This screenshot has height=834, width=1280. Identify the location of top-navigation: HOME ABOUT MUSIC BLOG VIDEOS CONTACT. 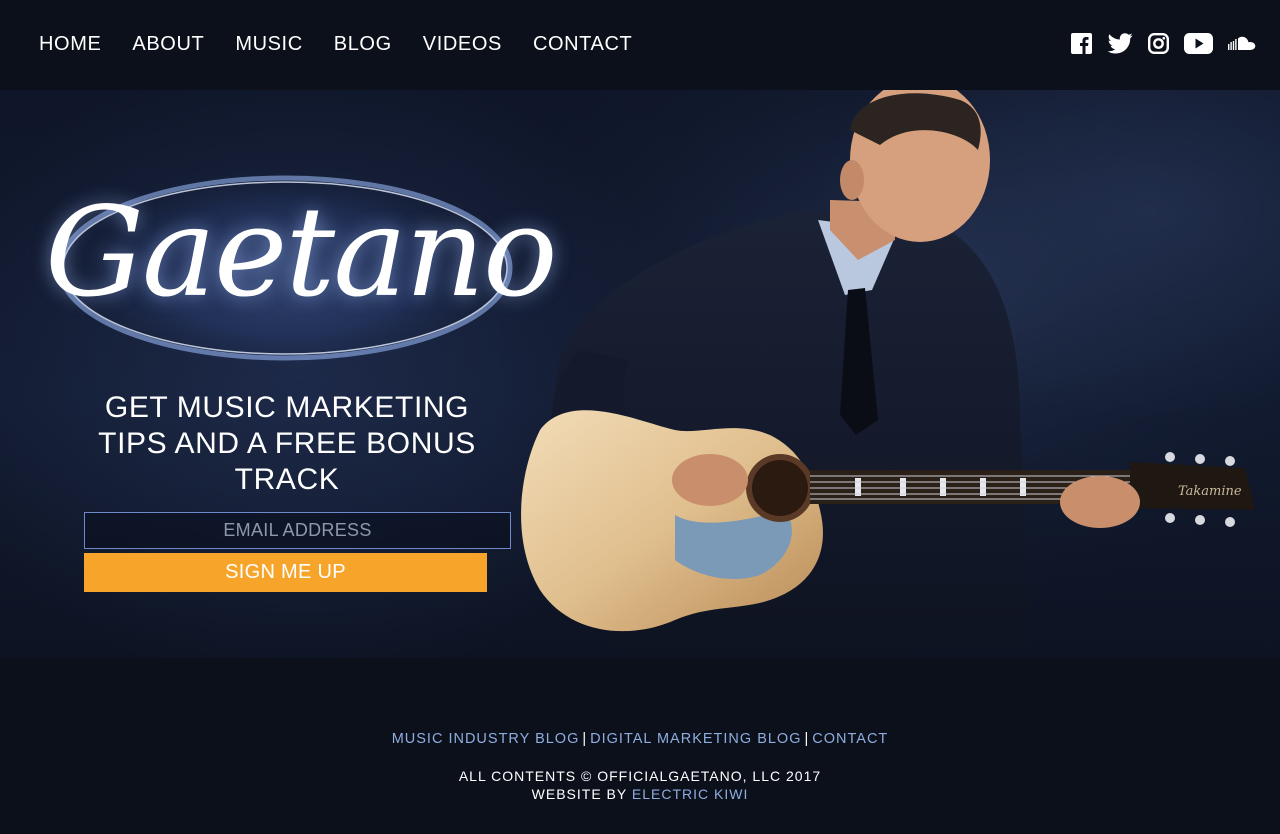
(640, 45).